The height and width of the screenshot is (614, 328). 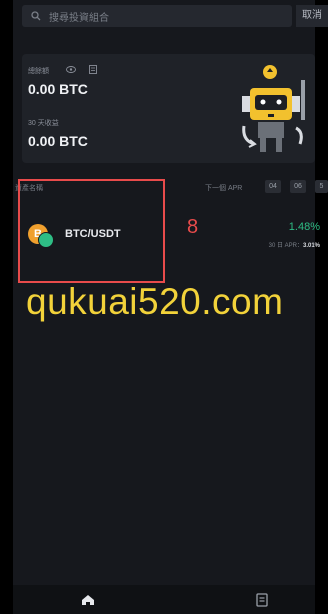 What do you see at coordinates (285, 246) in the screenshot?
I see `apr30-label: 30 日 APR：` at bounding box center [285, 246].